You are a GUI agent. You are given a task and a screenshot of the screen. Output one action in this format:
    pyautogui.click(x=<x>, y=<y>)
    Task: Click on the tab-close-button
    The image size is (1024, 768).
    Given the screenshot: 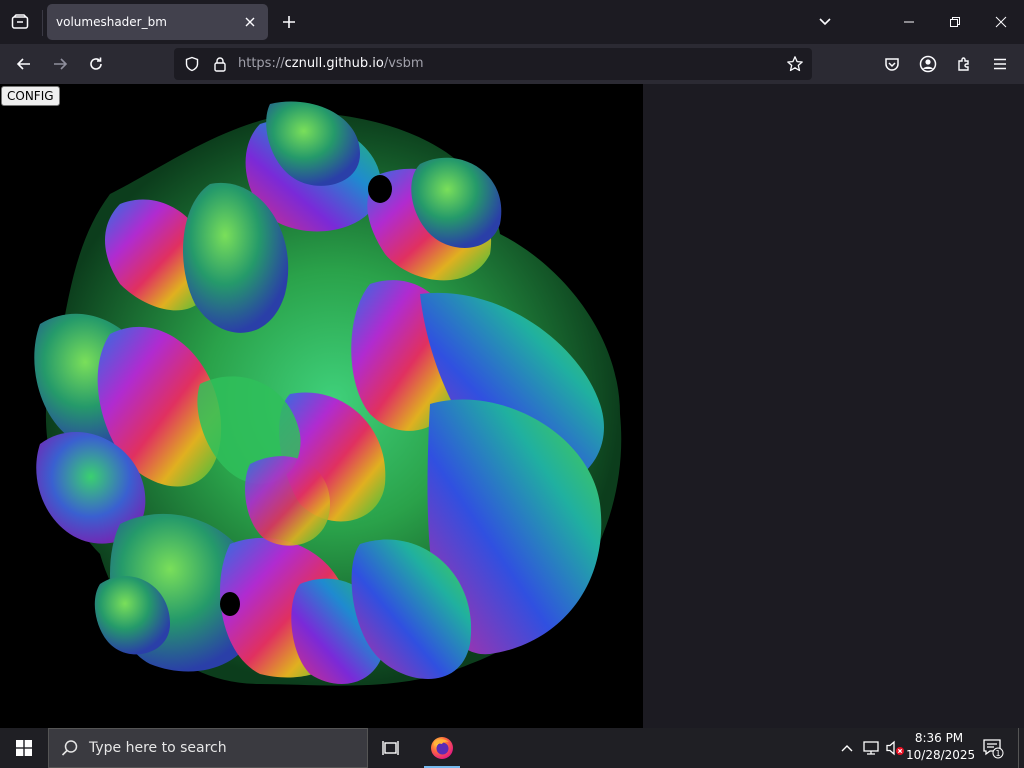 What is the action you would take?
    pyautogui.click(x=250, y=22)
    